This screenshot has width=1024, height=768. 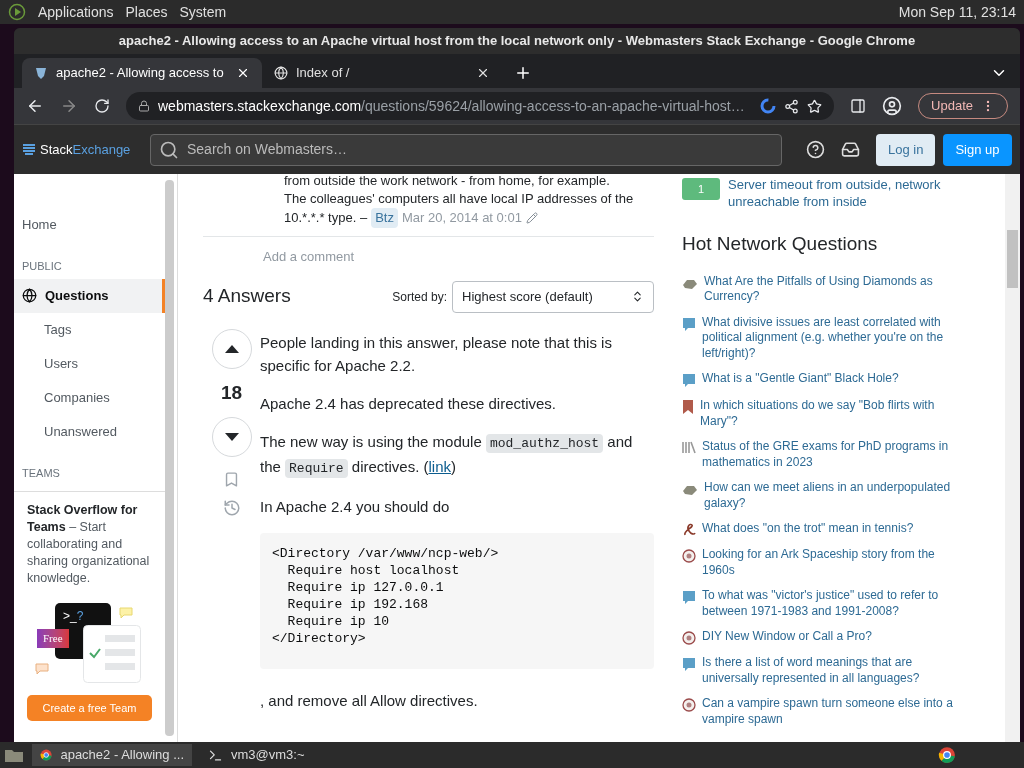 I want to click on hot-question-link: How can we meet aliens in an underpopulated galaxy?, so click(x=831, y=495).